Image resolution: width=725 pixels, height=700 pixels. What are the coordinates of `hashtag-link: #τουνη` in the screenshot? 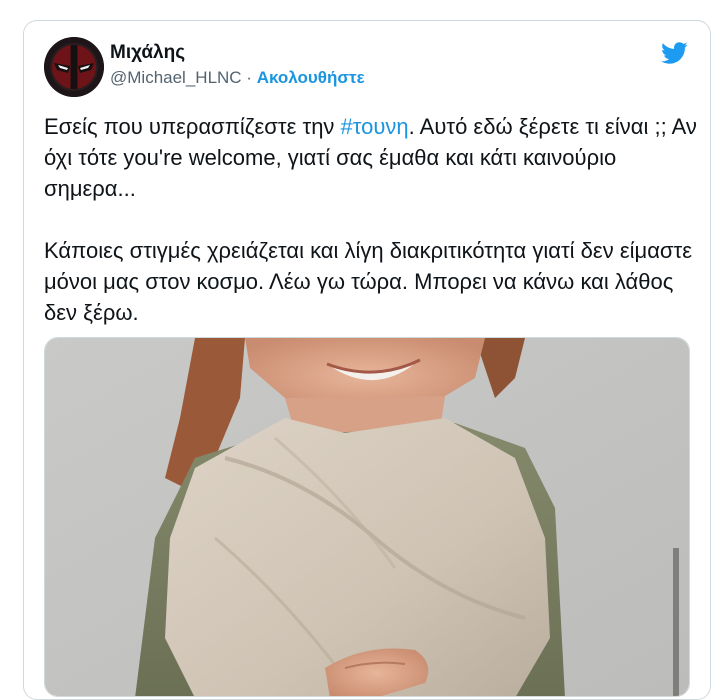 It's located at (375, 126).